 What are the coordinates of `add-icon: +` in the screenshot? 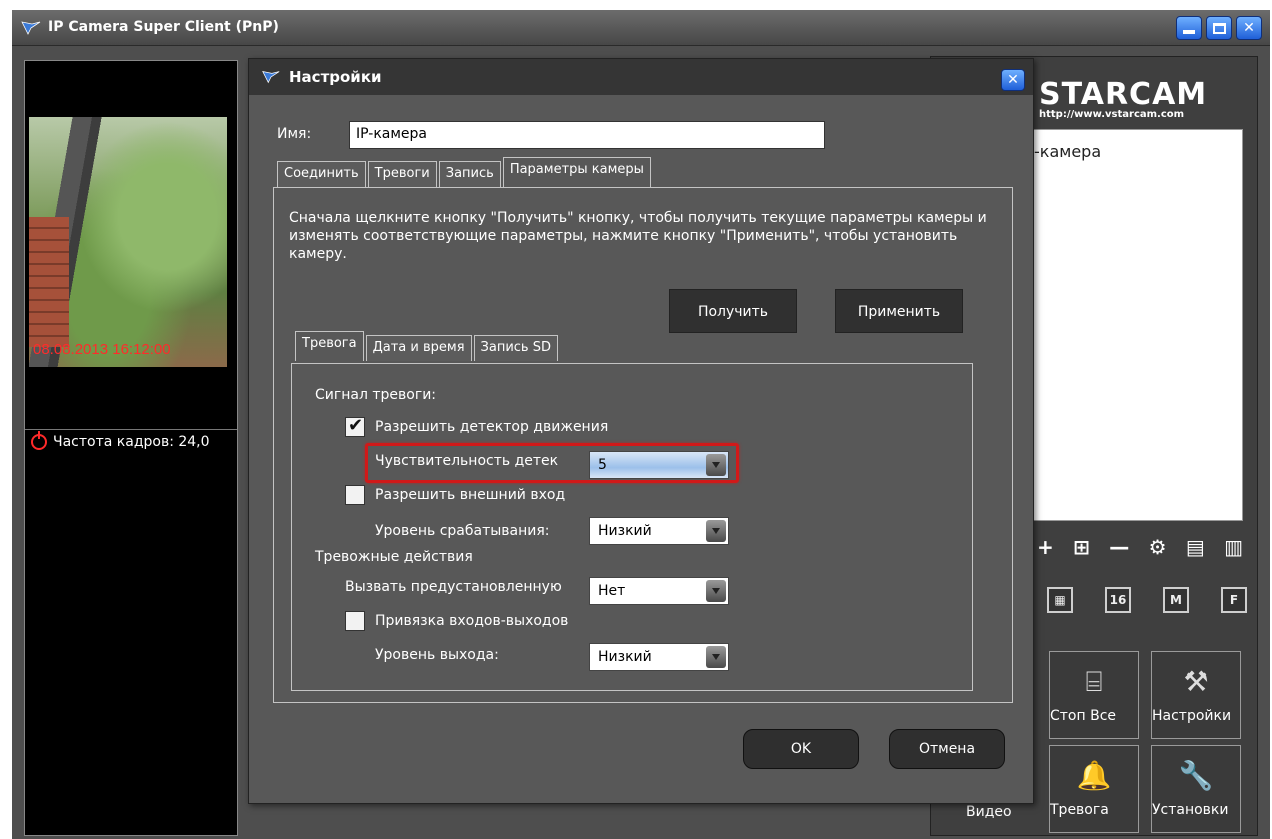 It's located at (1045, 547).